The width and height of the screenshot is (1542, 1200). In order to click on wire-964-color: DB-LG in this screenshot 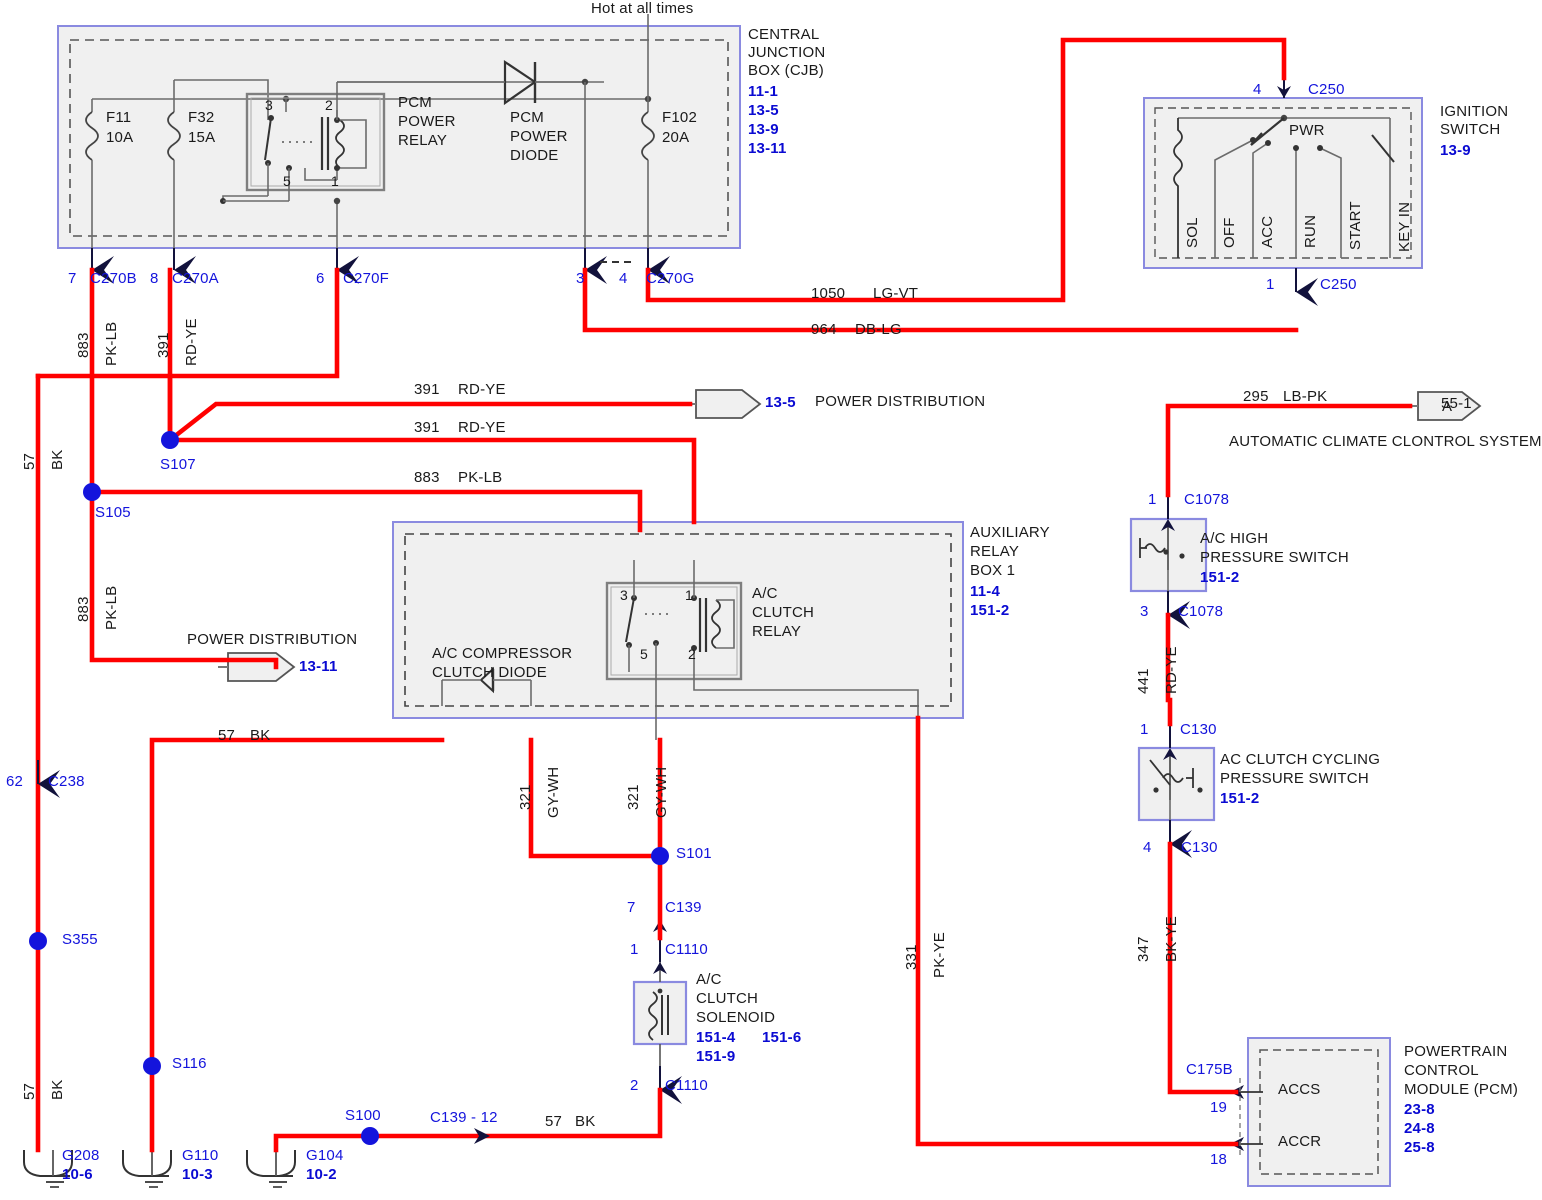, I will do `click(878, 329)`.